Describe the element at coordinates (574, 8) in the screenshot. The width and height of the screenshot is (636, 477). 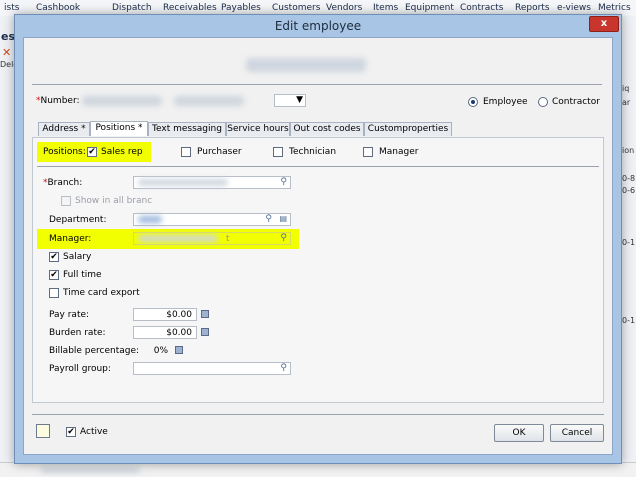
I see `menu-item-e-views: e-views` at that location.